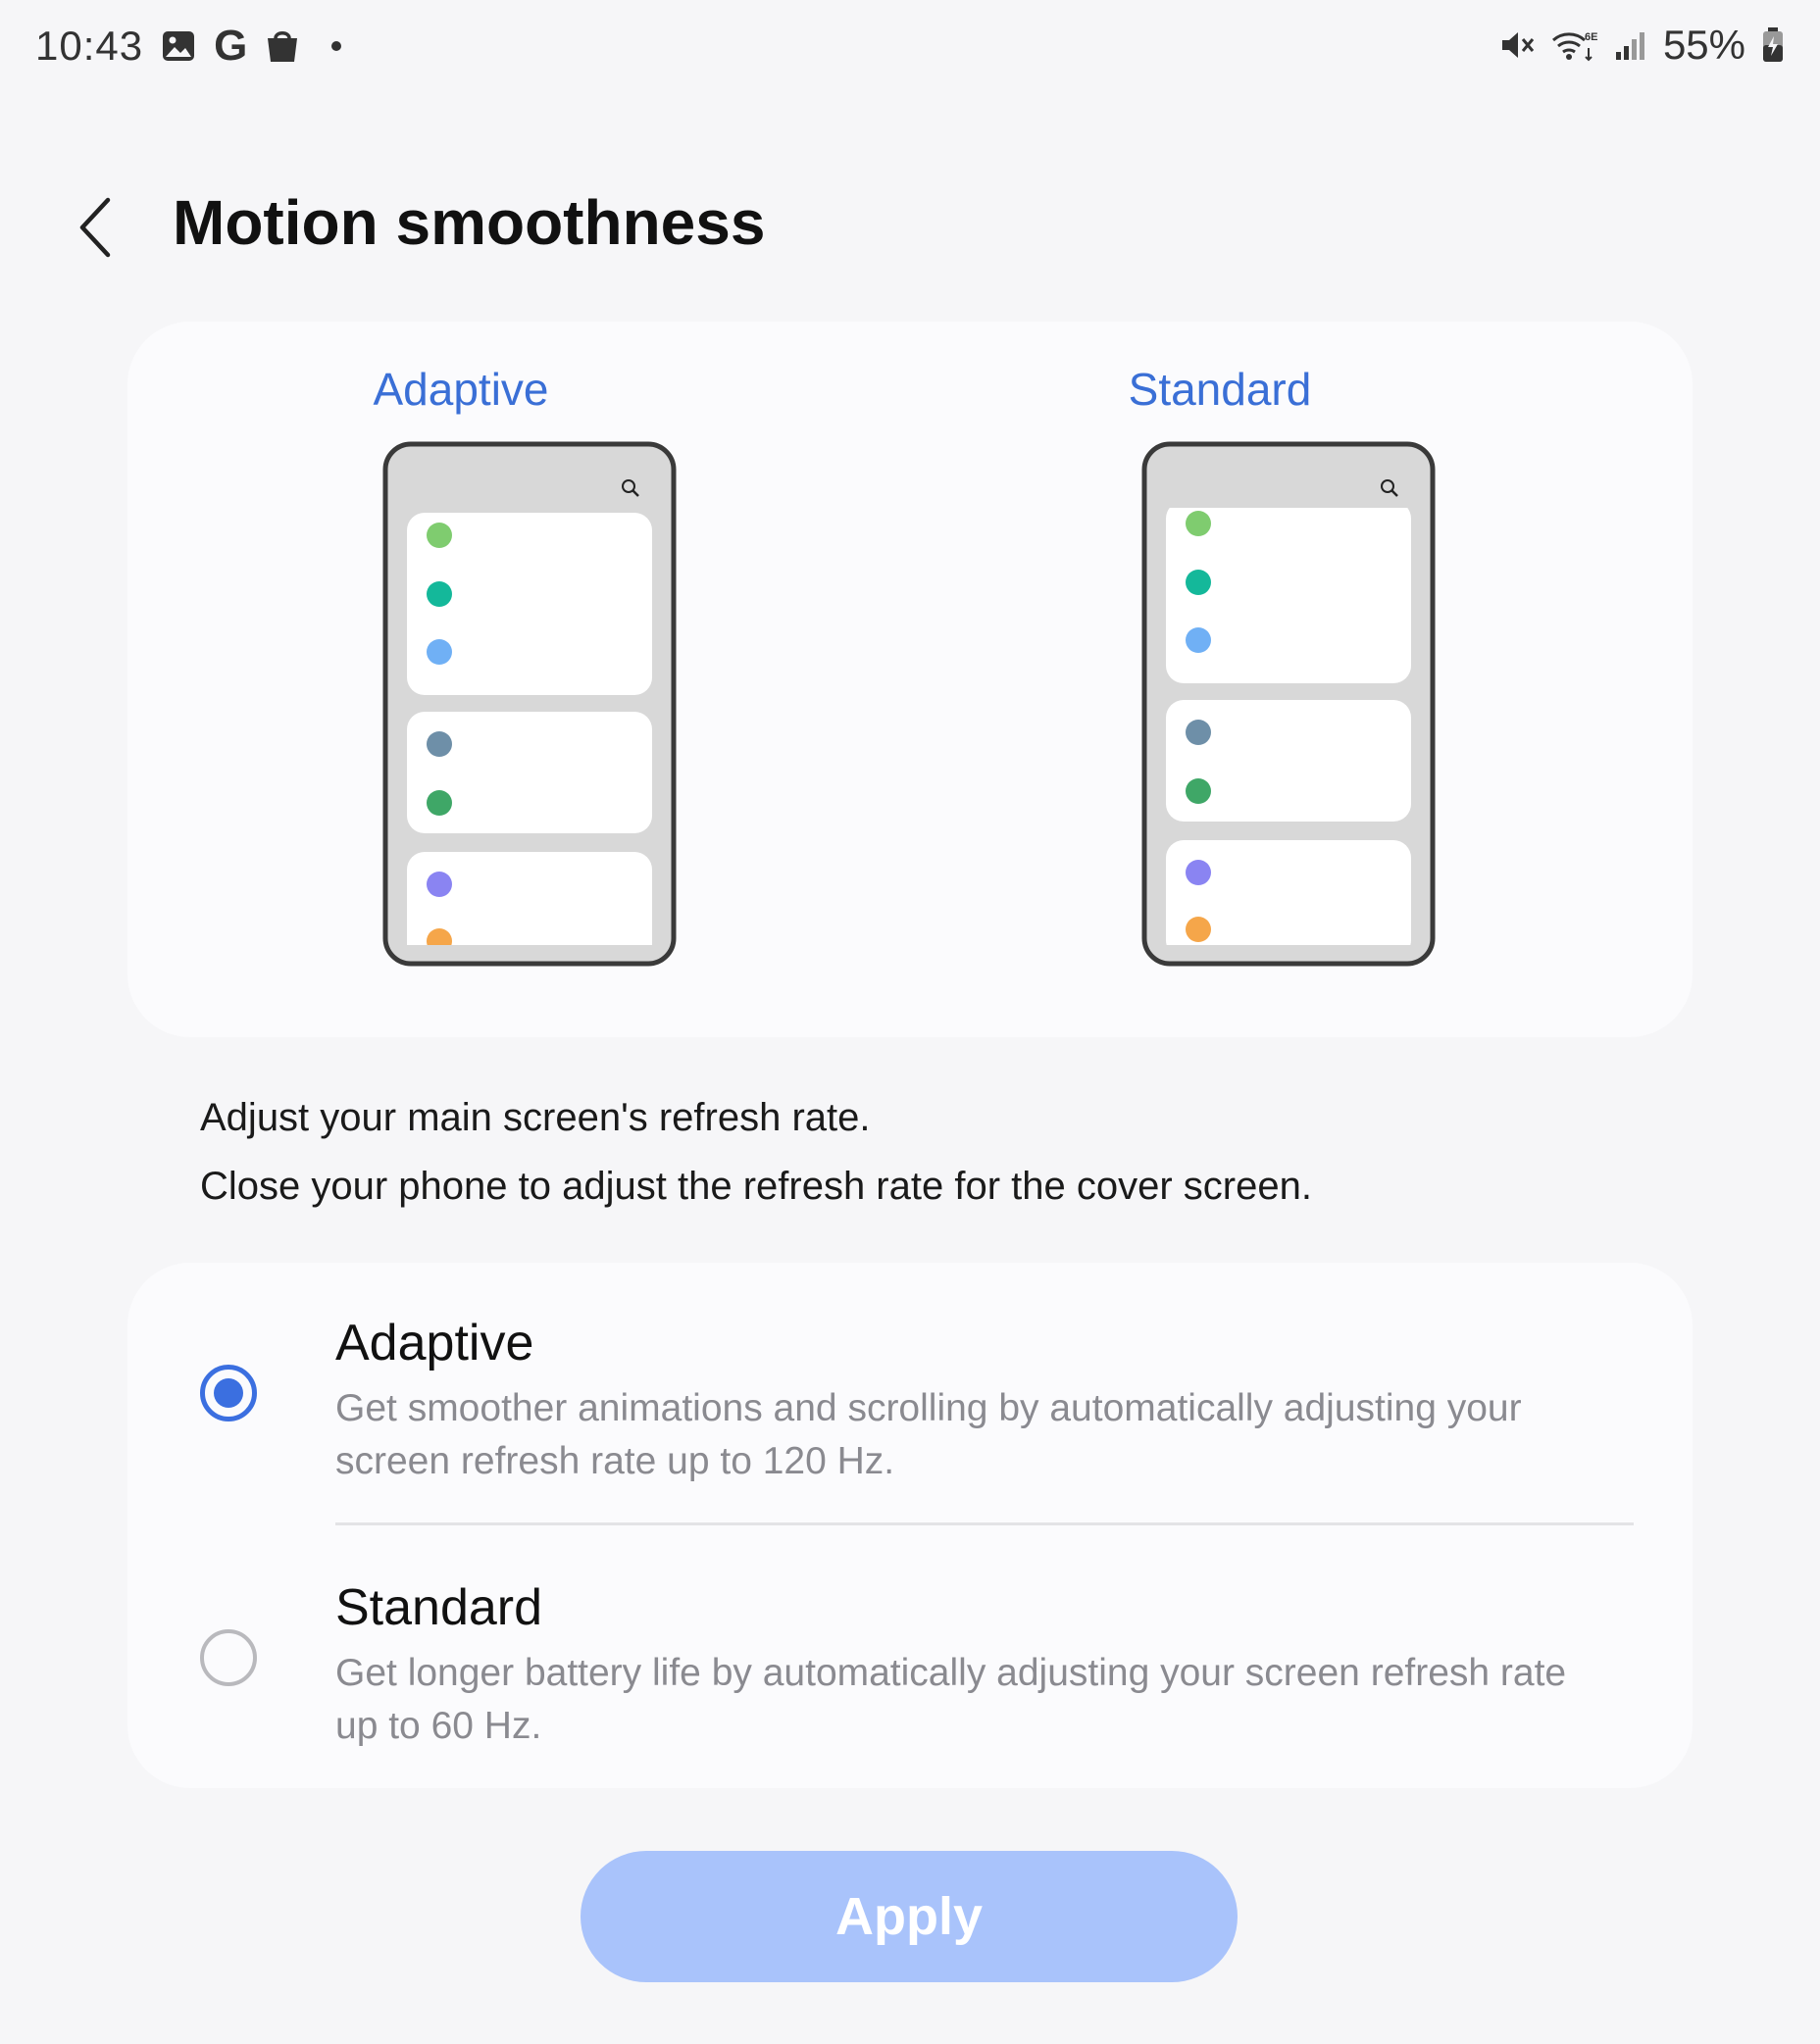 Image resolution: width=1820 pixels, height=2044 pixels. What do you see at coordinates (282, 46) in the screenshot?
I see `shopping-bag-icon` at bounding box center [282, 46].